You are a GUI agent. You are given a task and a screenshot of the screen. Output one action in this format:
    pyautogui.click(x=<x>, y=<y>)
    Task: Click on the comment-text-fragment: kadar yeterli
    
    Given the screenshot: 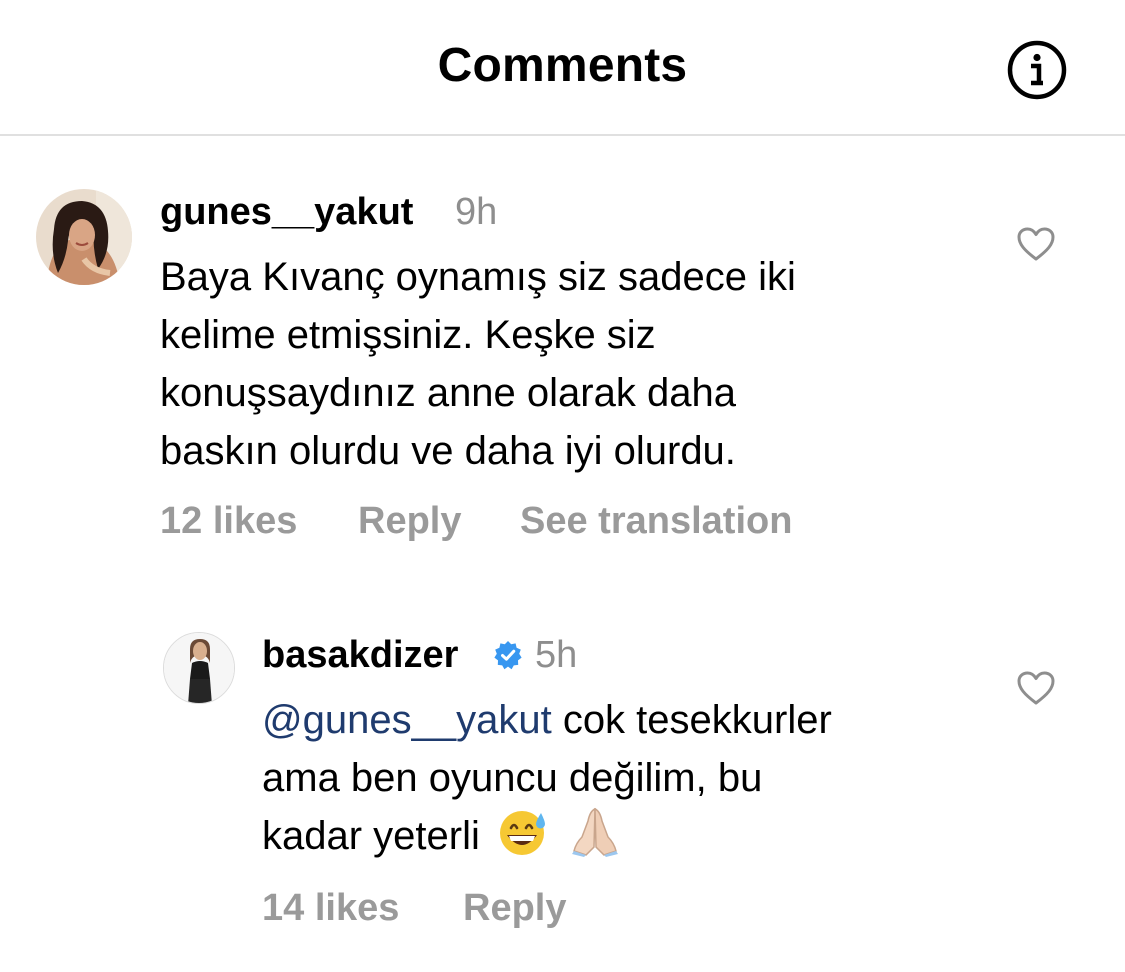 What is the action you would take?
    pyautogui.click(x=371, y=836)
    